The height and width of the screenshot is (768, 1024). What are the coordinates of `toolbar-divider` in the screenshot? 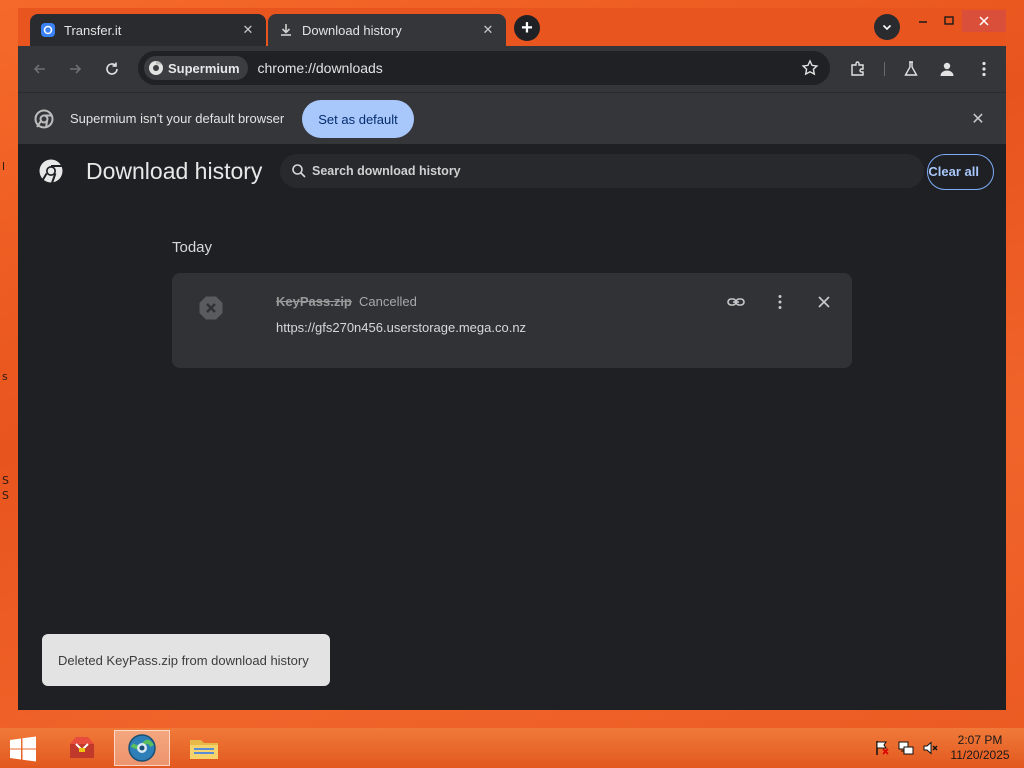 It's located at (884, 69).